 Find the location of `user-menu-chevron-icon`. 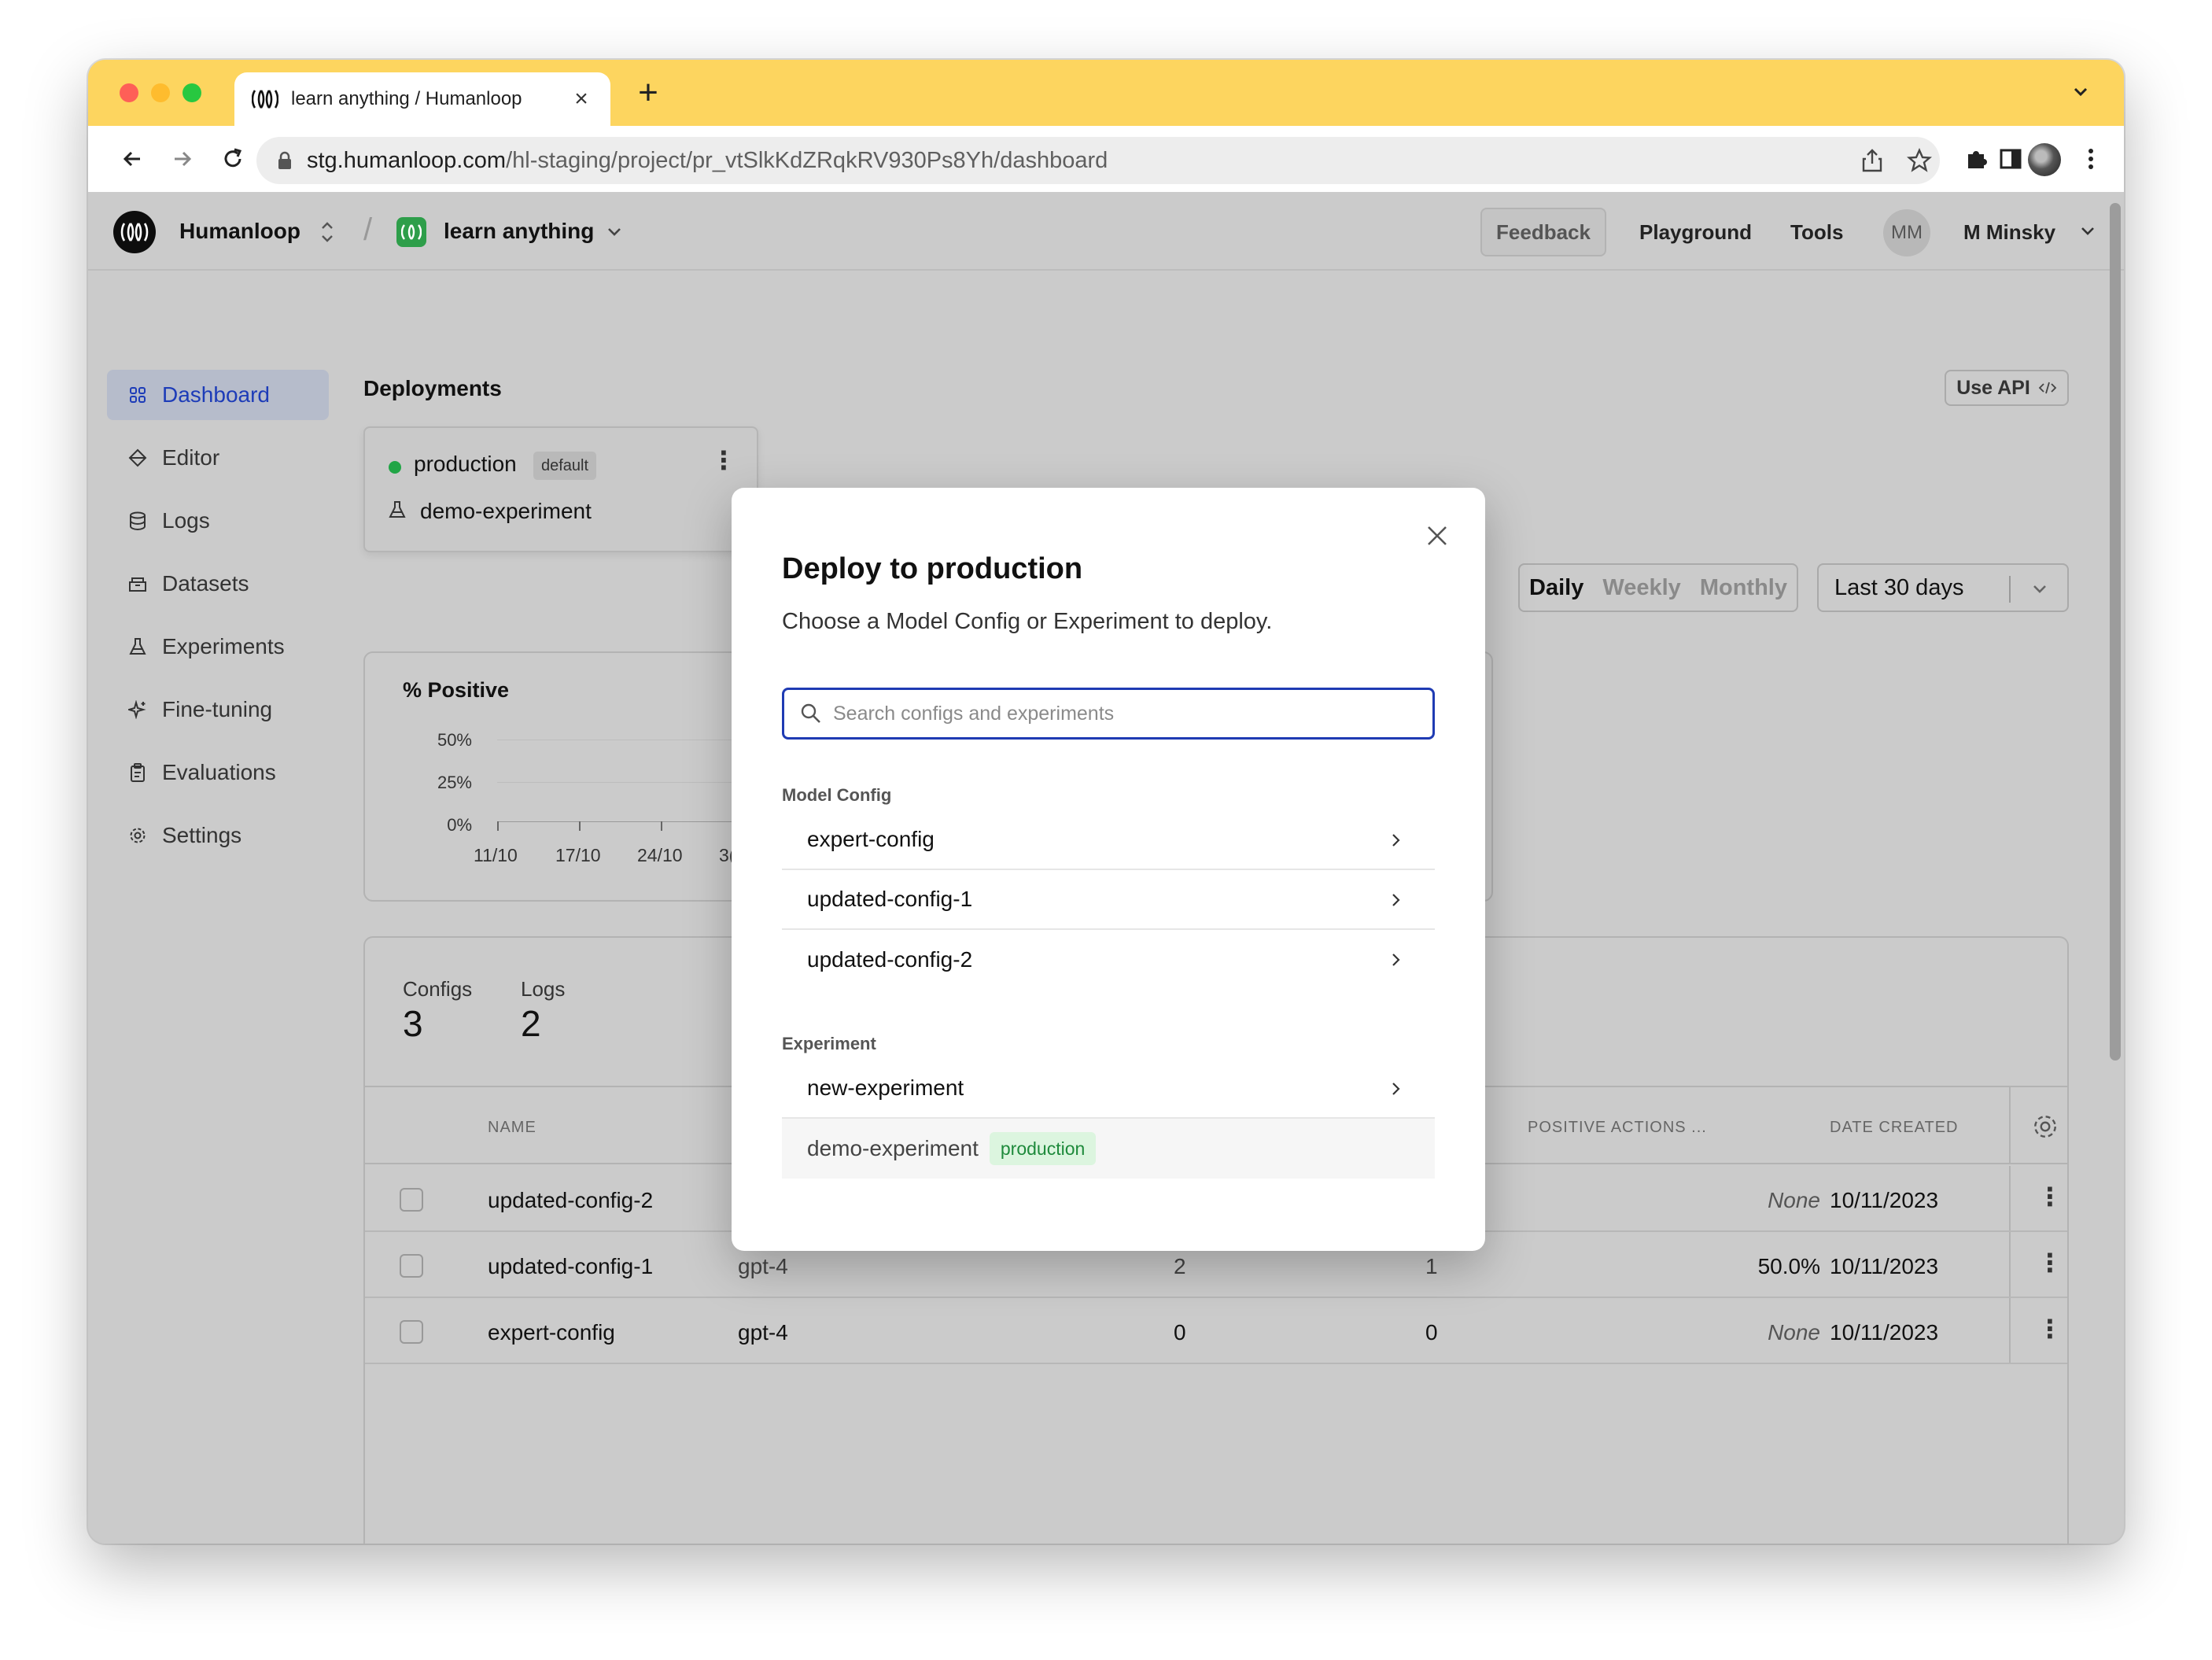

user-menu-chevron-icon is located at coordinates (2087, 231).